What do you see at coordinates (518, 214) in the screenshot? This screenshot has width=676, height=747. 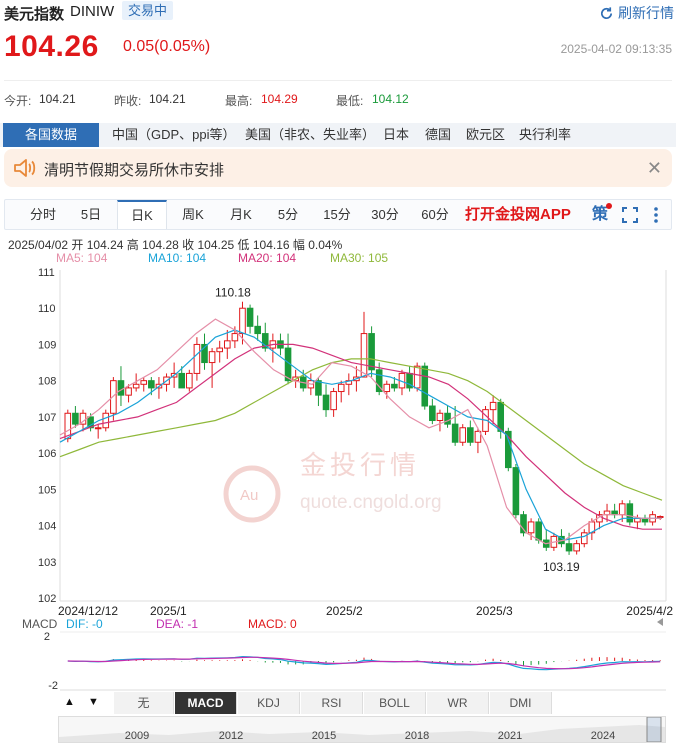 I see `open-app-link: 打开金投网APP` at bounding box center [518, 214].